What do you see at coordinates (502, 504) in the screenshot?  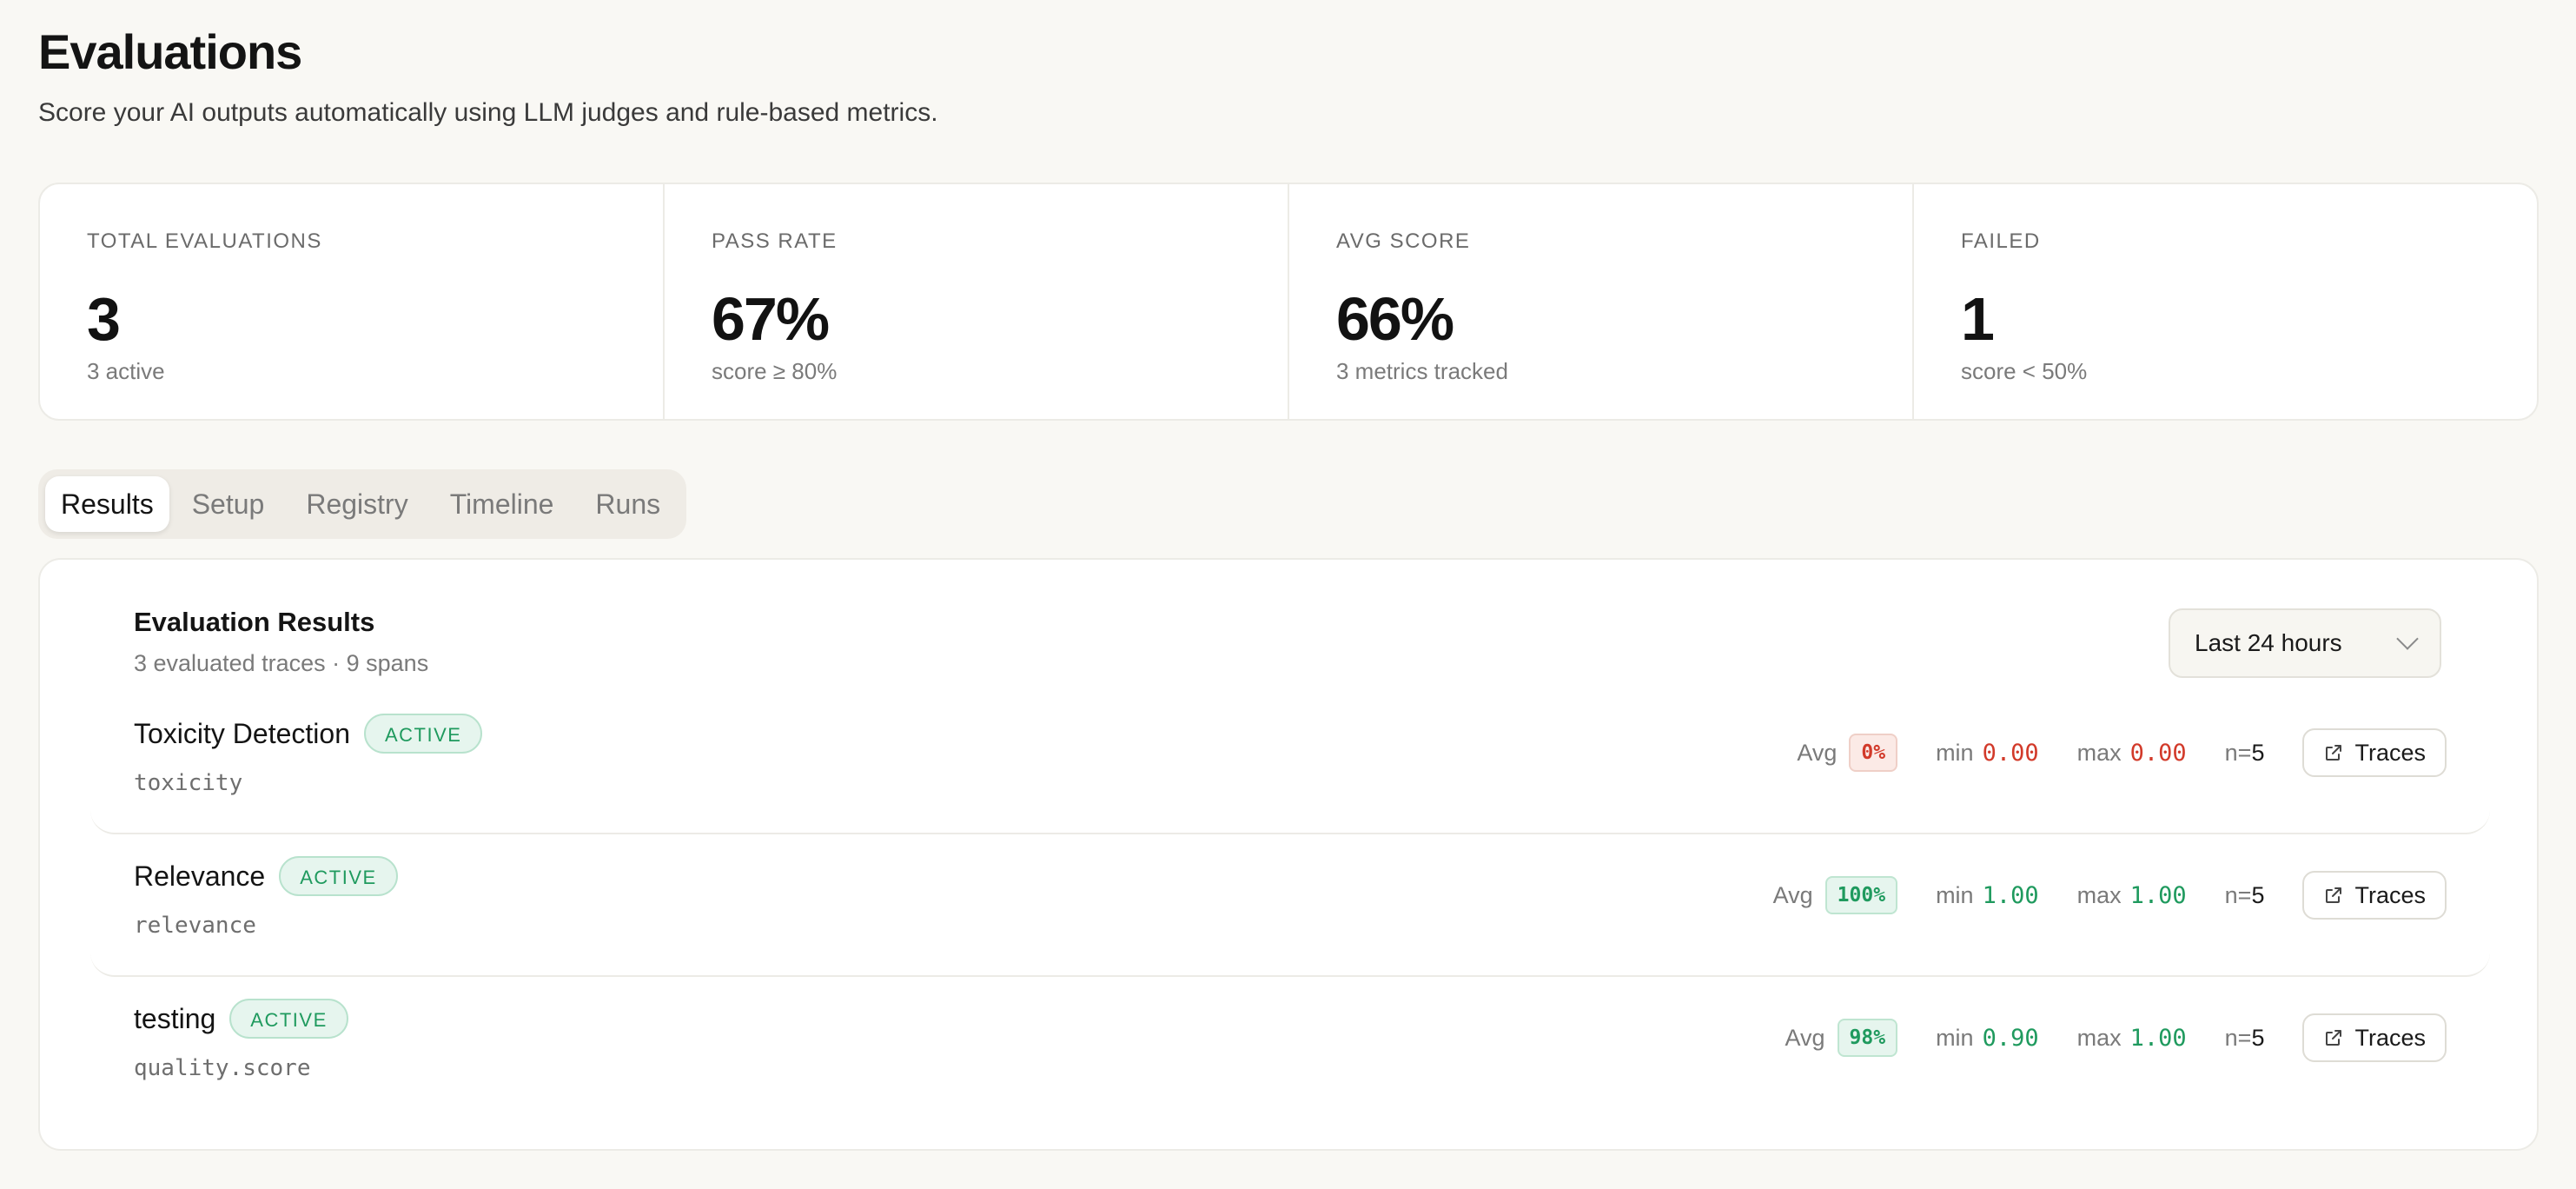 I see `tab-timeline: Timeline` at bounding box center [502, 504].